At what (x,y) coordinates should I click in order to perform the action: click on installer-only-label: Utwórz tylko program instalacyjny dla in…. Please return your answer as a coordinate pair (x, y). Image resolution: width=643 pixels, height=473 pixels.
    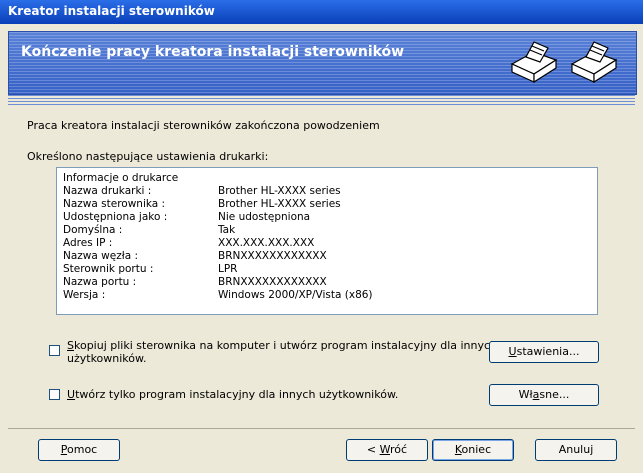
    Looking at the image, I should click on (232, 394).